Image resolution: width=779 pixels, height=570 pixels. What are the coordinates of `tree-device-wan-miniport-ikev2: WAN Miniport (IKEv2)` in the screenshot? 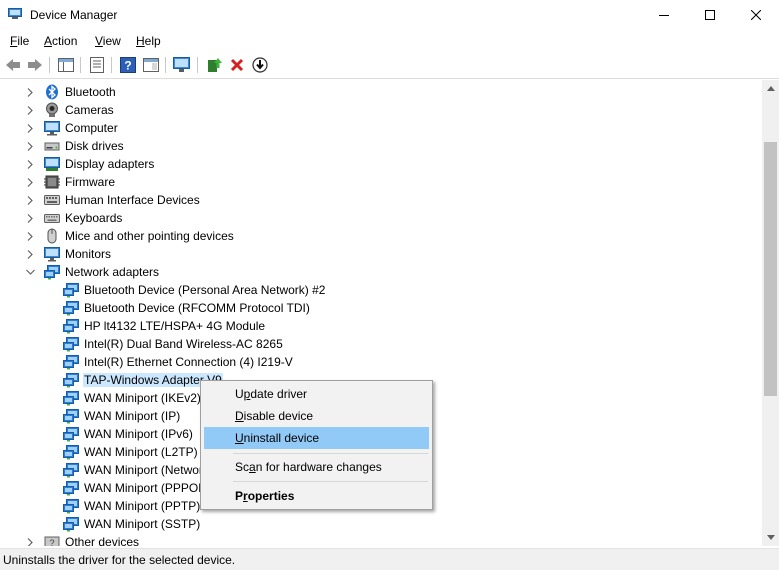 It's located at (132, 398).